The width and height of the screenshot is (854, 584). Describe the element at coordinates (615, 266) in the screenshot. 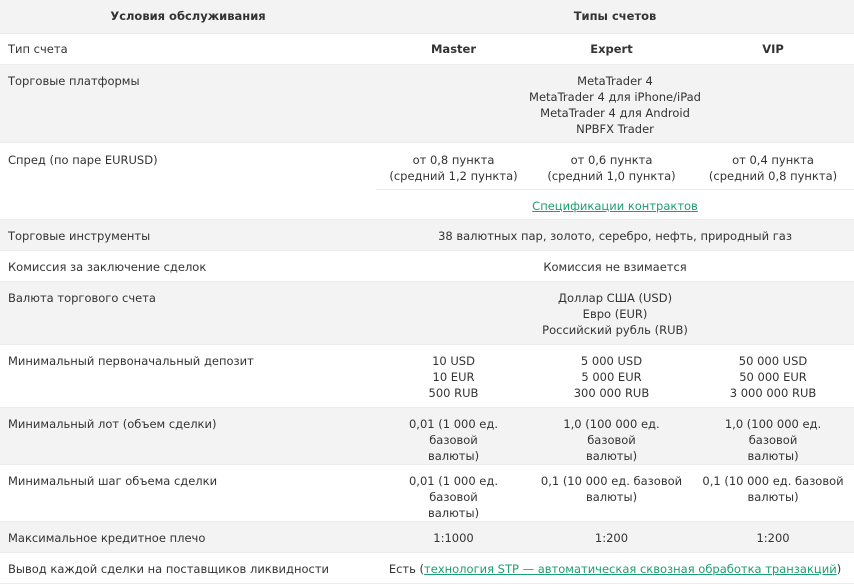

I see `commission-value: Комиссия не взимается` at that location.